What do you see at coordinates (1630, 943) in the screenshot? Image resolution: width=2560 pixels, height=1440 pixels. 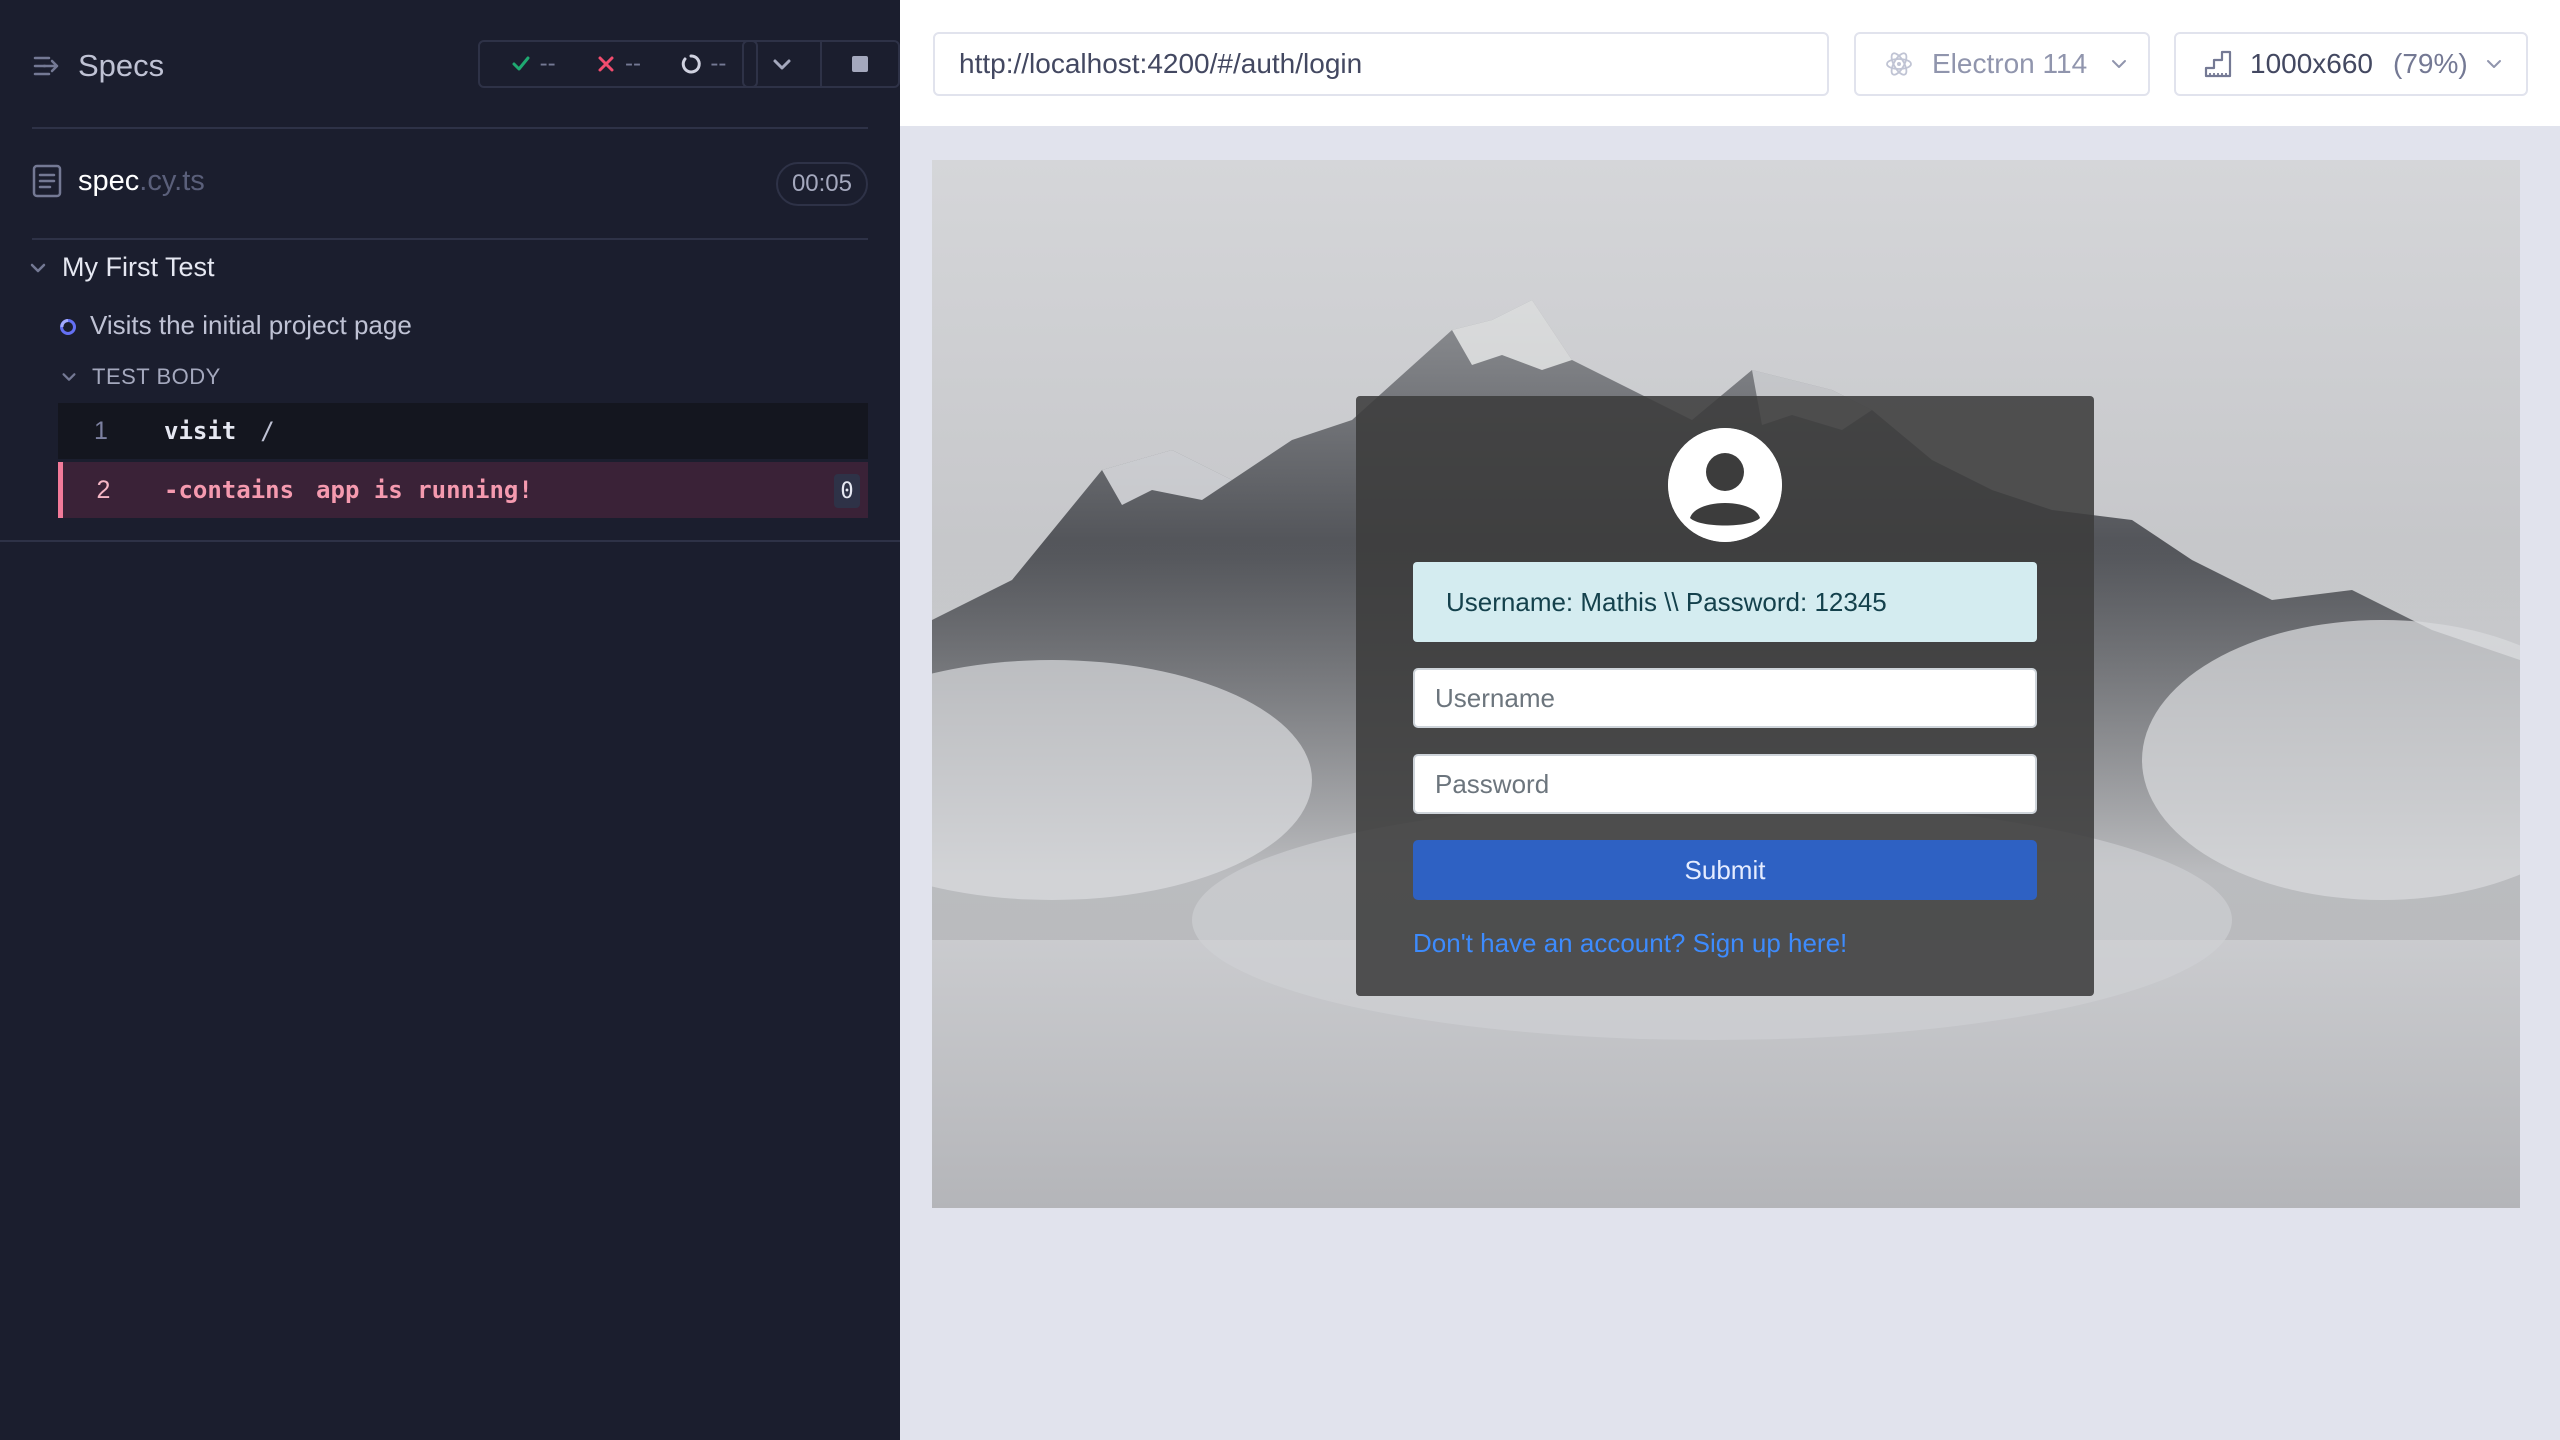 I see `signup-link: Don't have an account? Sign up here!` at bounding box center [1630, 943].